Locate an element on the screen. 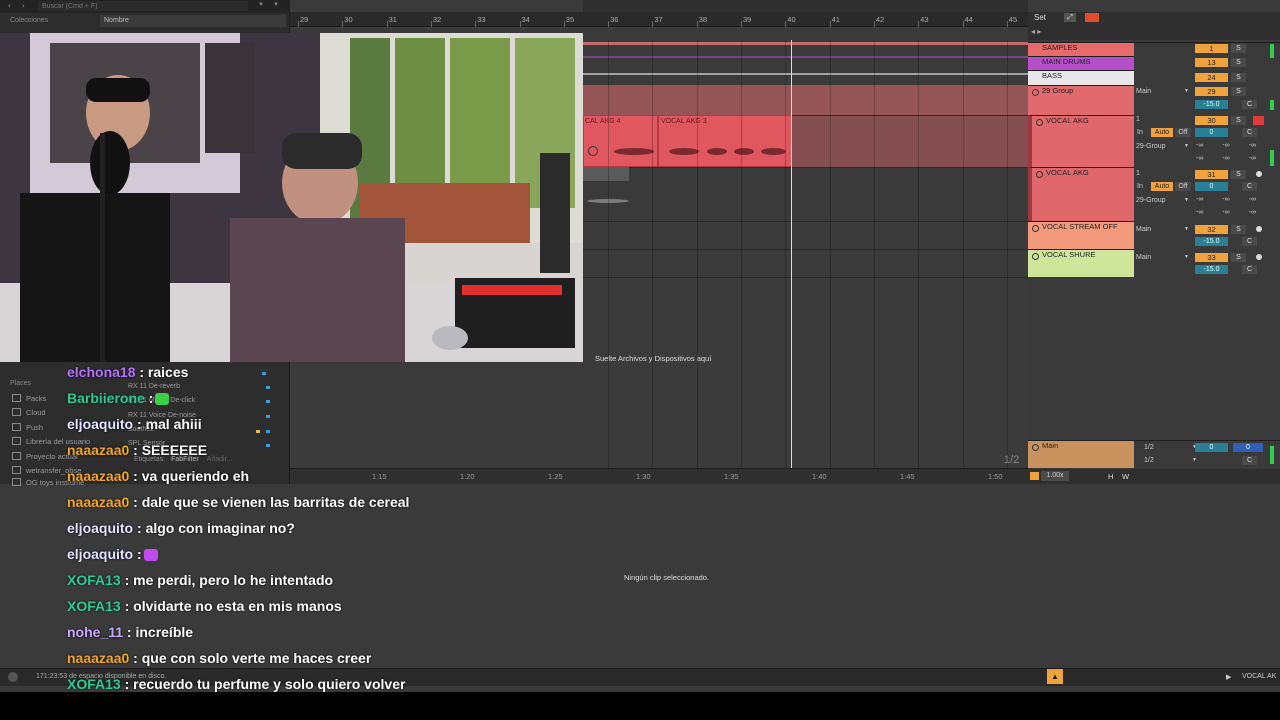 This screenshot has height=720, width=1280. record-toggle-icon is located at coordinates (1092, 17).